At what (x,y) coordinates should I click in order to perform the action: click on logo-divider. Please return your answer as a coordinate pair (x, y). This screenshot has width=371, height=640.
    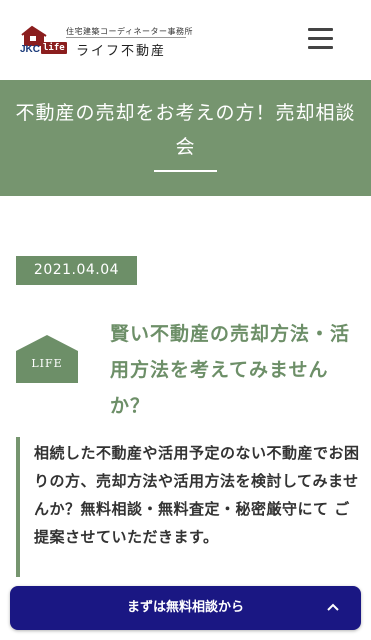
    Looking at the image, I should click on (126, 37).